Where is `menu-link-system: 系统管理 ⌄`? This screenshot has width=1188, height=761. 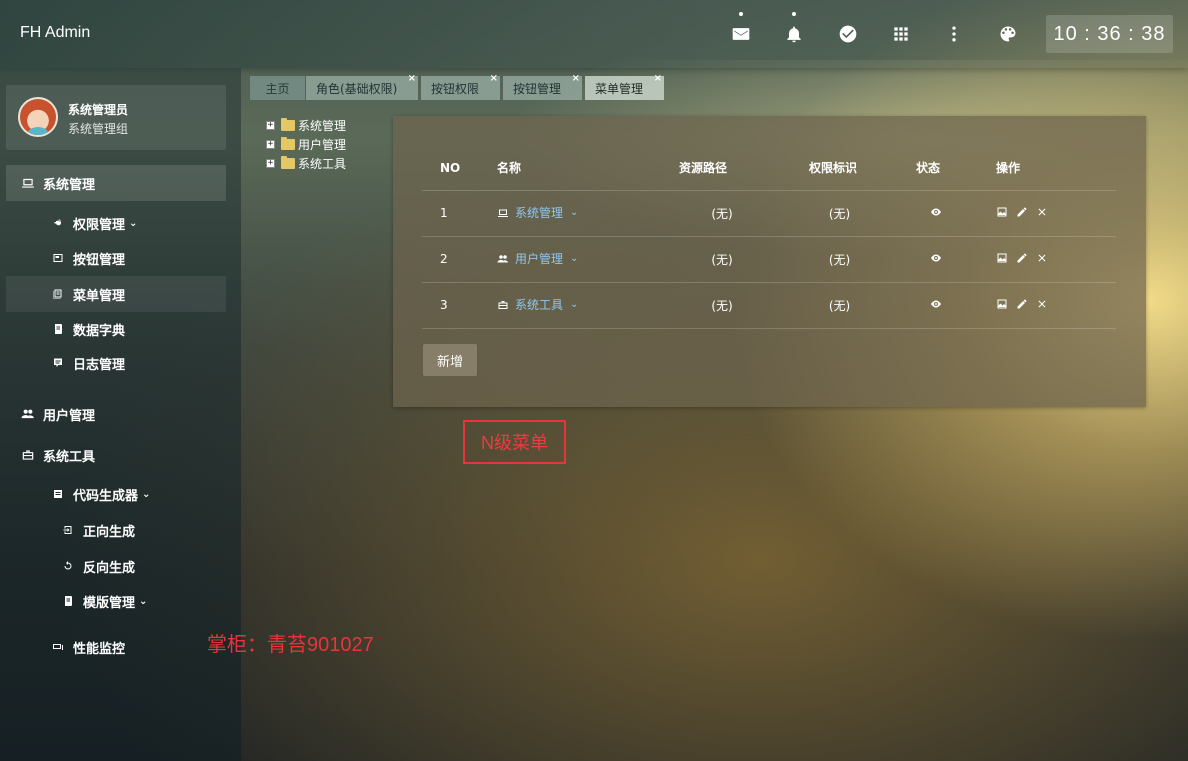
menu-link-system: 系统管理 ⌄ is located at coordinates (537, 212).